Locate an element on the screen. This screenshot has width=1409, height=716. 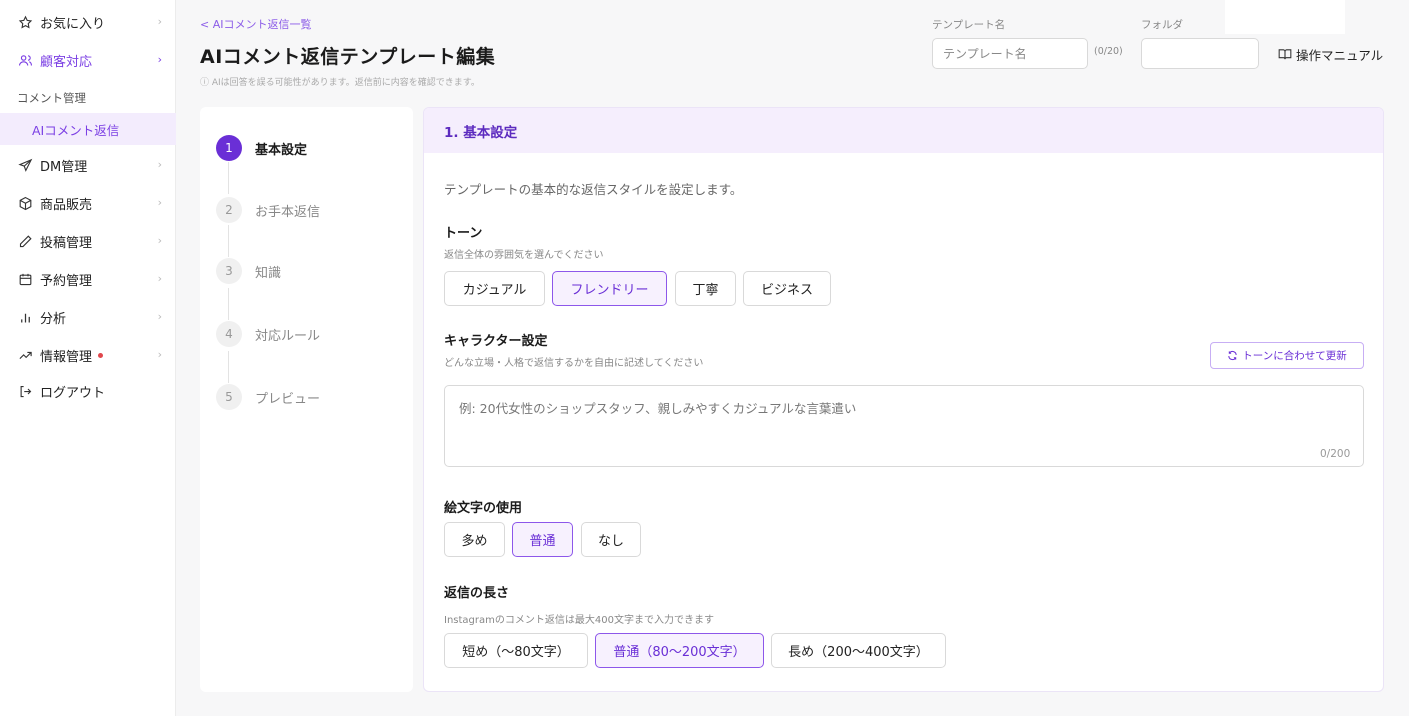
tone-subtitle: 返信全体の雰囲気を選んでください is located at coordinates (524, 255).